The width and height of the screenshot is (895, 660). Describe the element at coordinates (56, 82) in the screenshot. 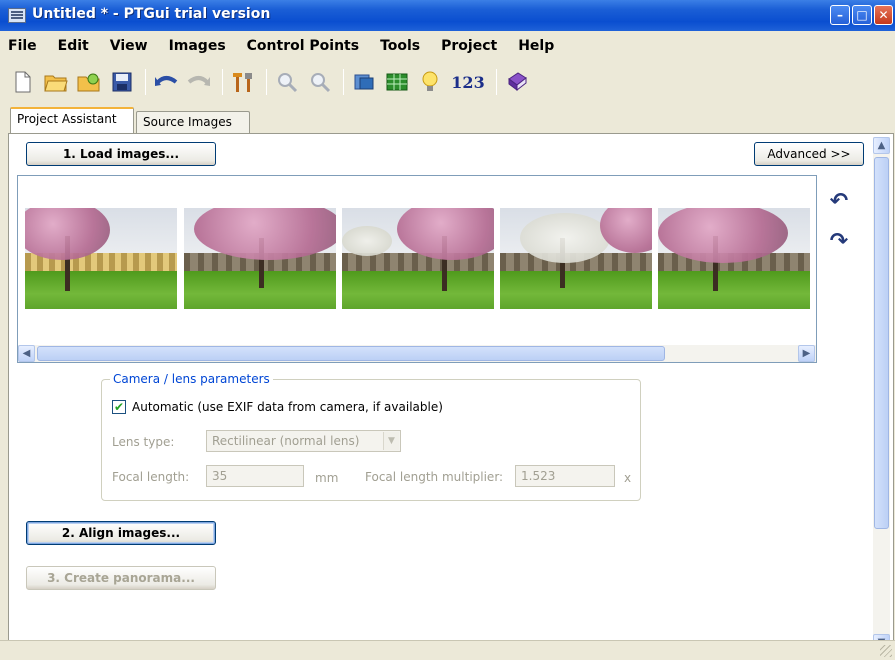

I see `open-folder-icon` at that location.